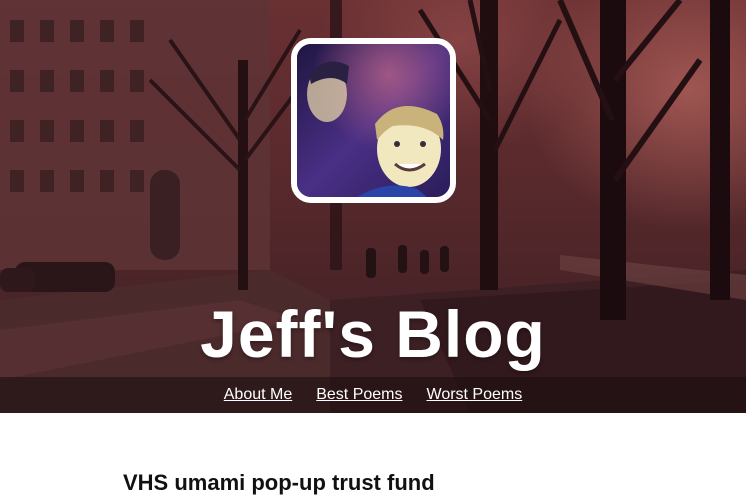  I want to click on profile-photo, so click(373, 120).